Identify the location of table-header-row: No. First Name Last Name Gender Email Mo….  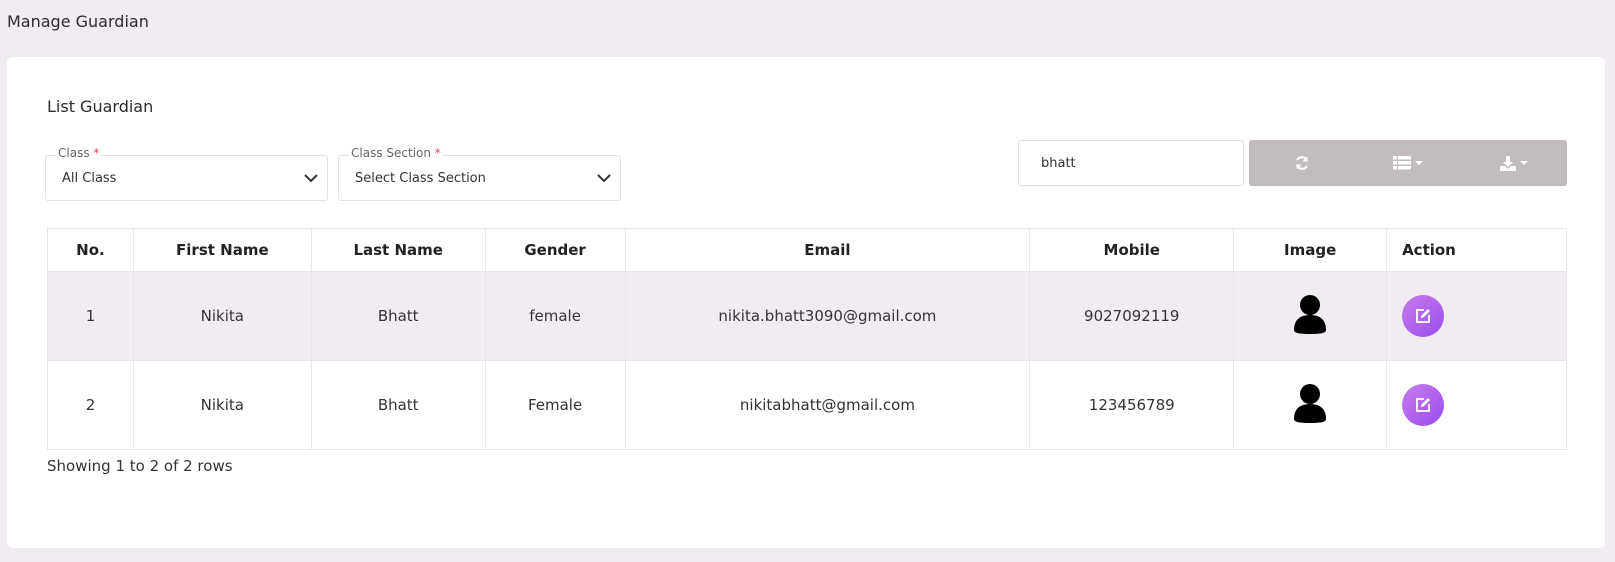
(807, 250).